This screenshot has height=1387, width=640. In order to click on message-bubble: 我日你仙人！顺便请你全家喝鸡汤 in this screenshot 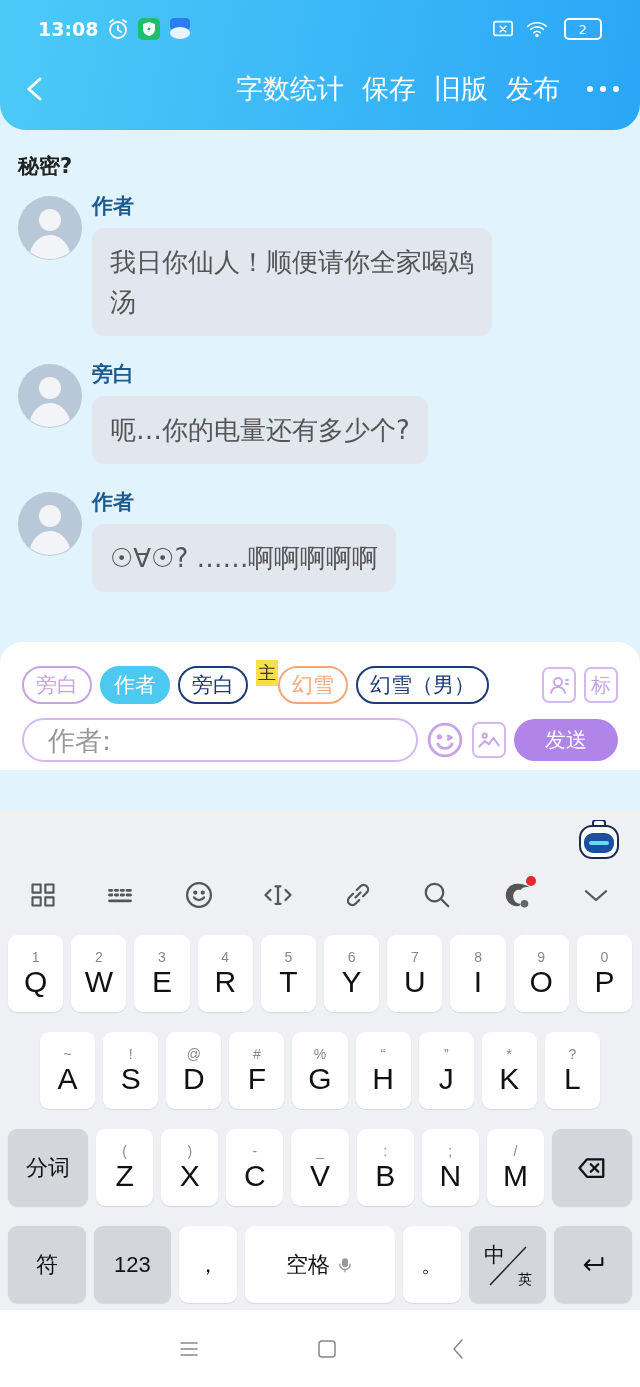, I will do `click(292, 282)`.